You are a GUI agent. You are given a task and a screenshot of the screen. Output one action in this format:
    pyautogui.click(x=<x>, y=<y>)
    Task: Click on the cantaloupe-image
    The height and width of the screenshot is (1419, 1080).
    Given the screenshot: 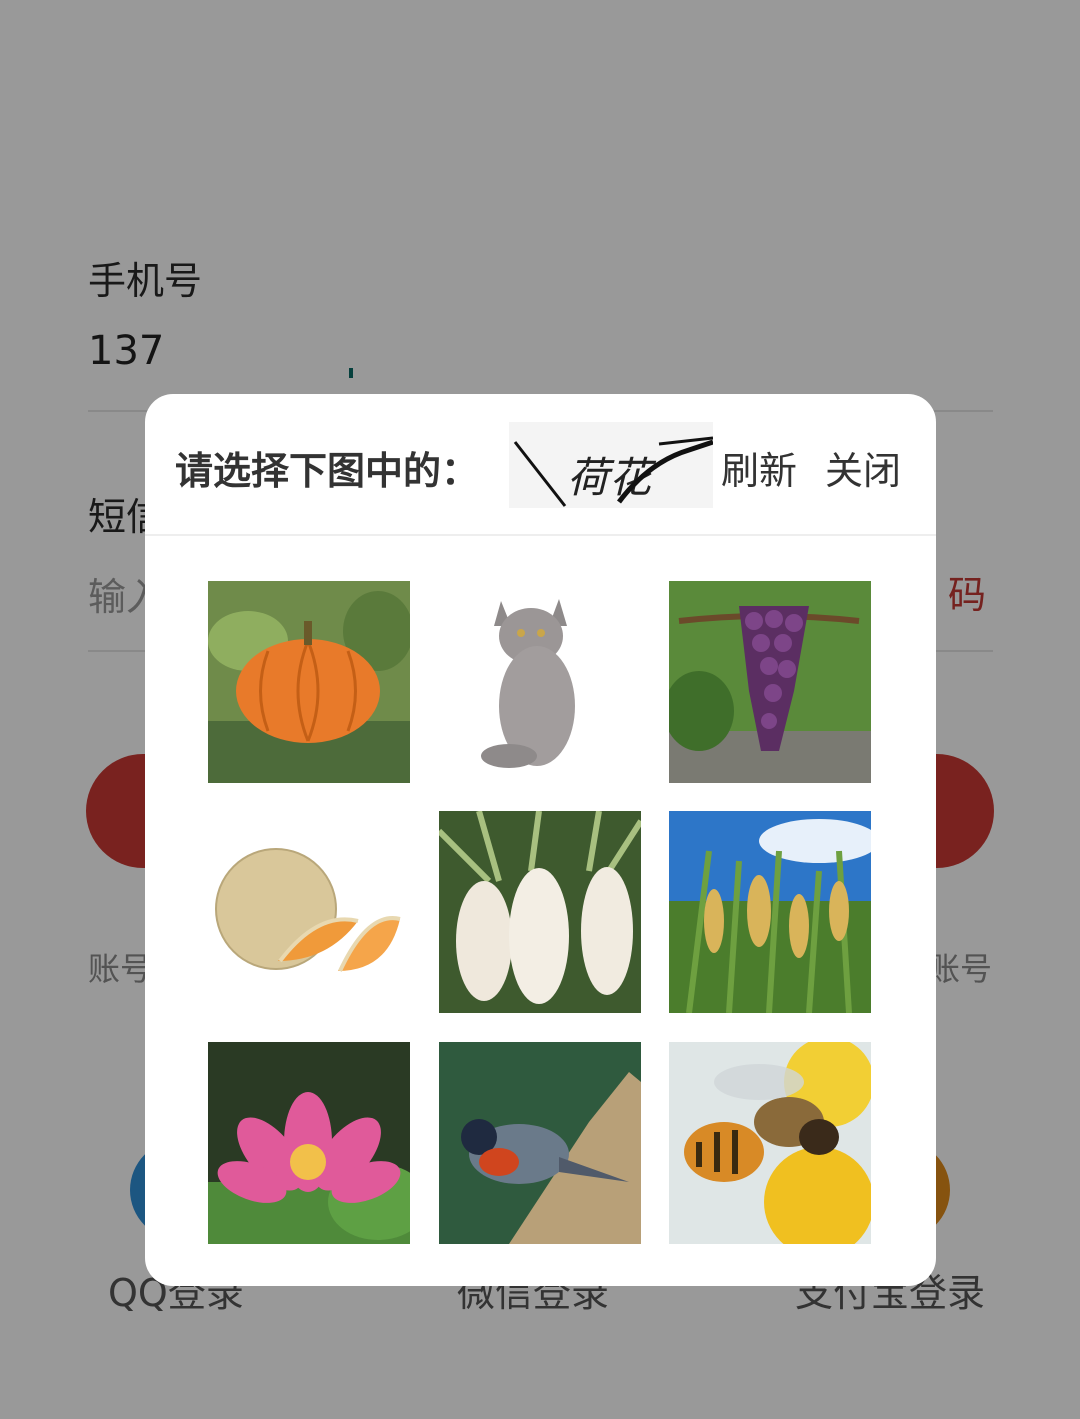 What is the action you would take?
    pyautogui.click(x=309, y=912)
    